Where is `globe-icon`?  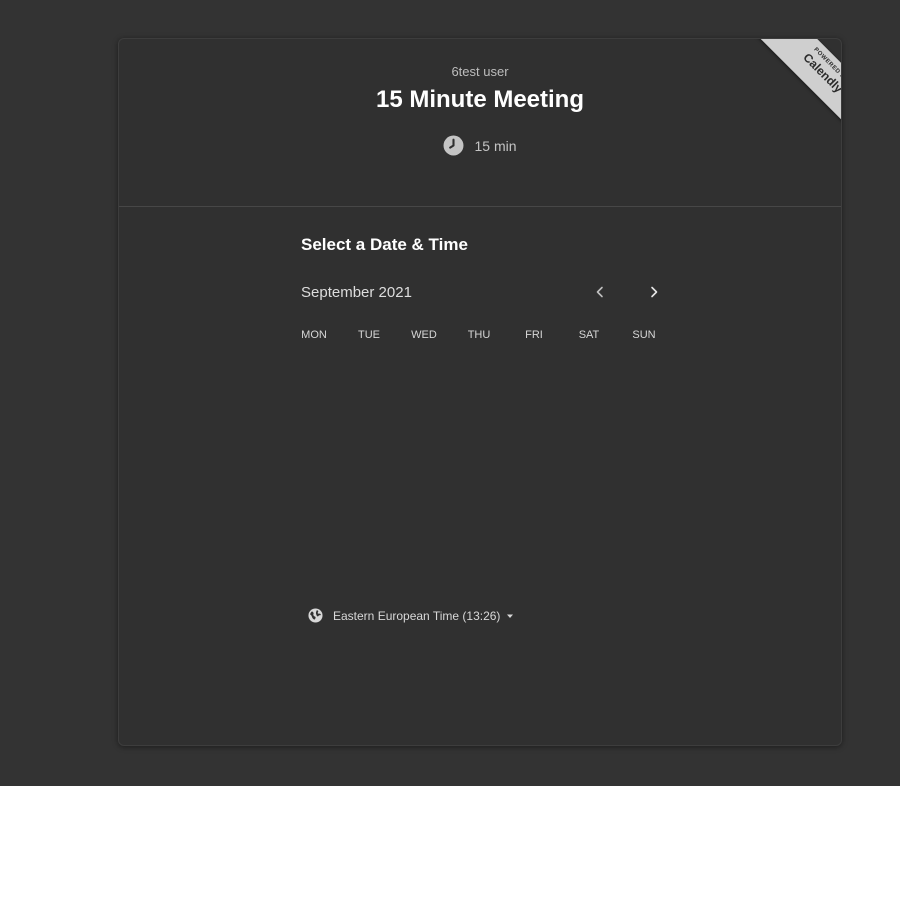 globe-icon is located at coordinates (315, 615).